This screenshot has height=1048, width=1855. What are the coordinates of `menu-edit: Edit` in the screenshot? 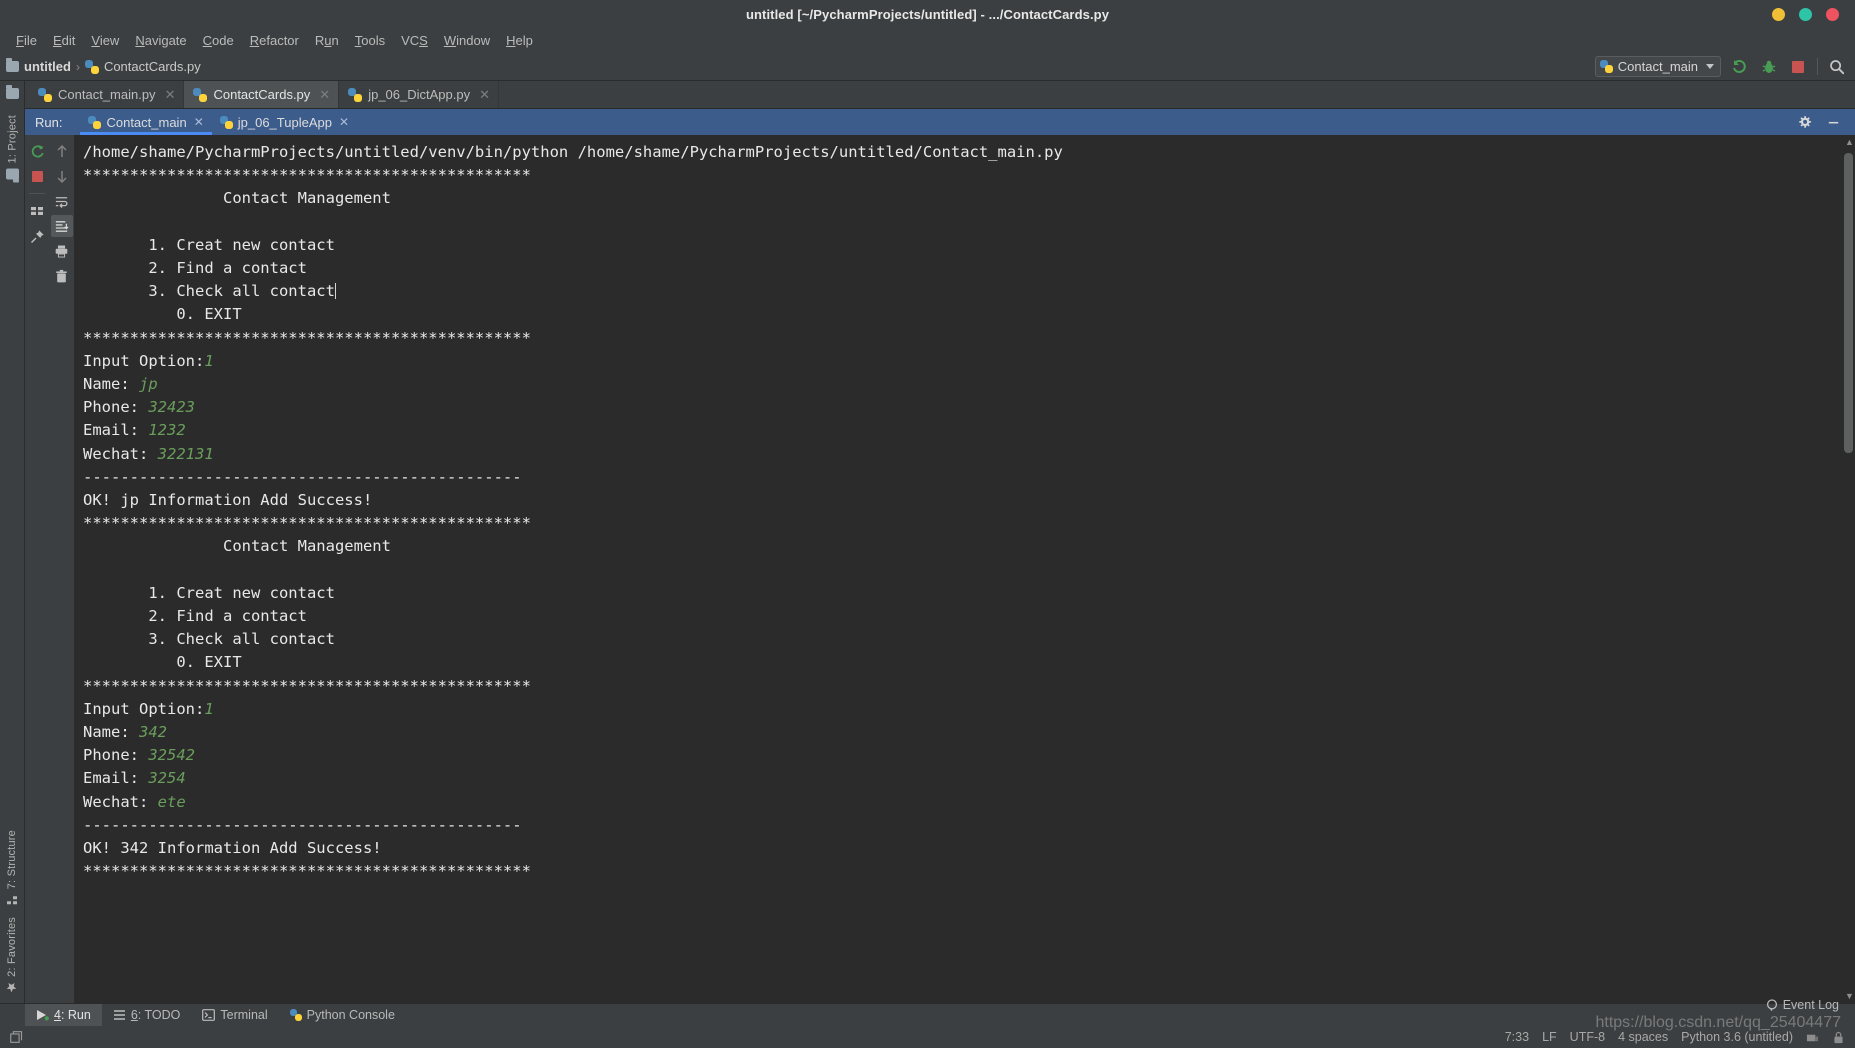 It's located at (64, 40).